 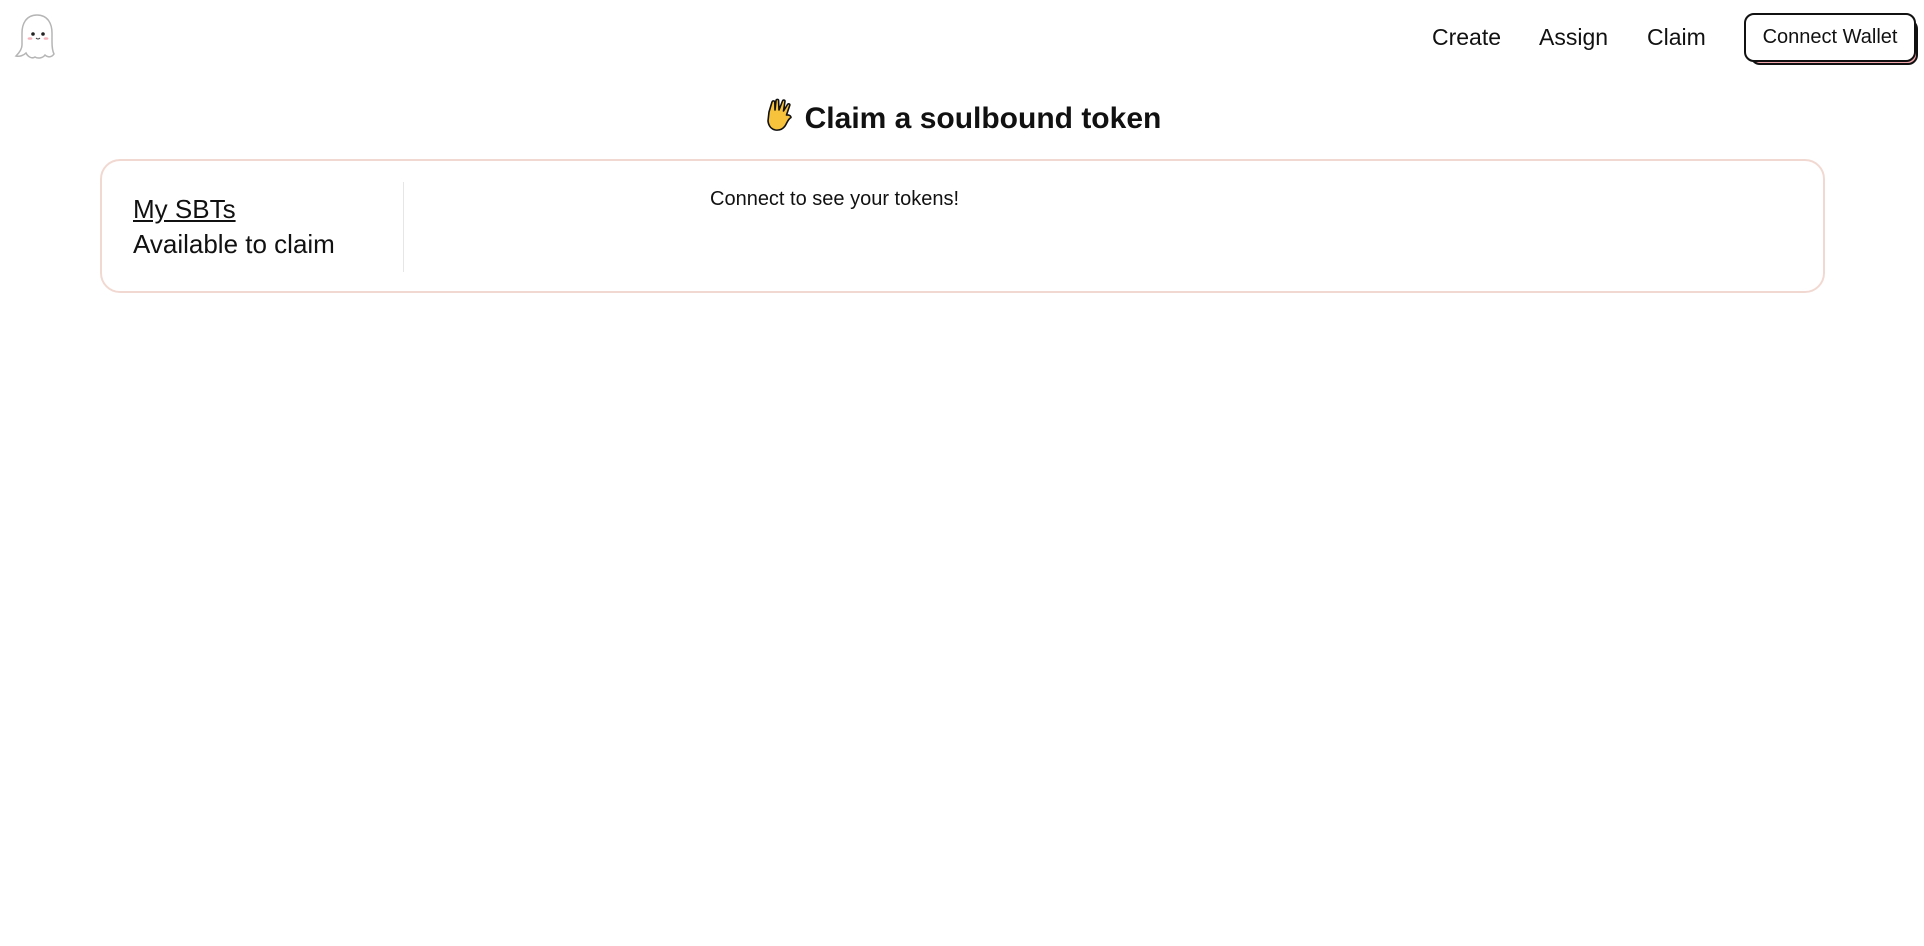 I want to click on tab-available-to-claim: Available to claim, so click(x=234, y=244).